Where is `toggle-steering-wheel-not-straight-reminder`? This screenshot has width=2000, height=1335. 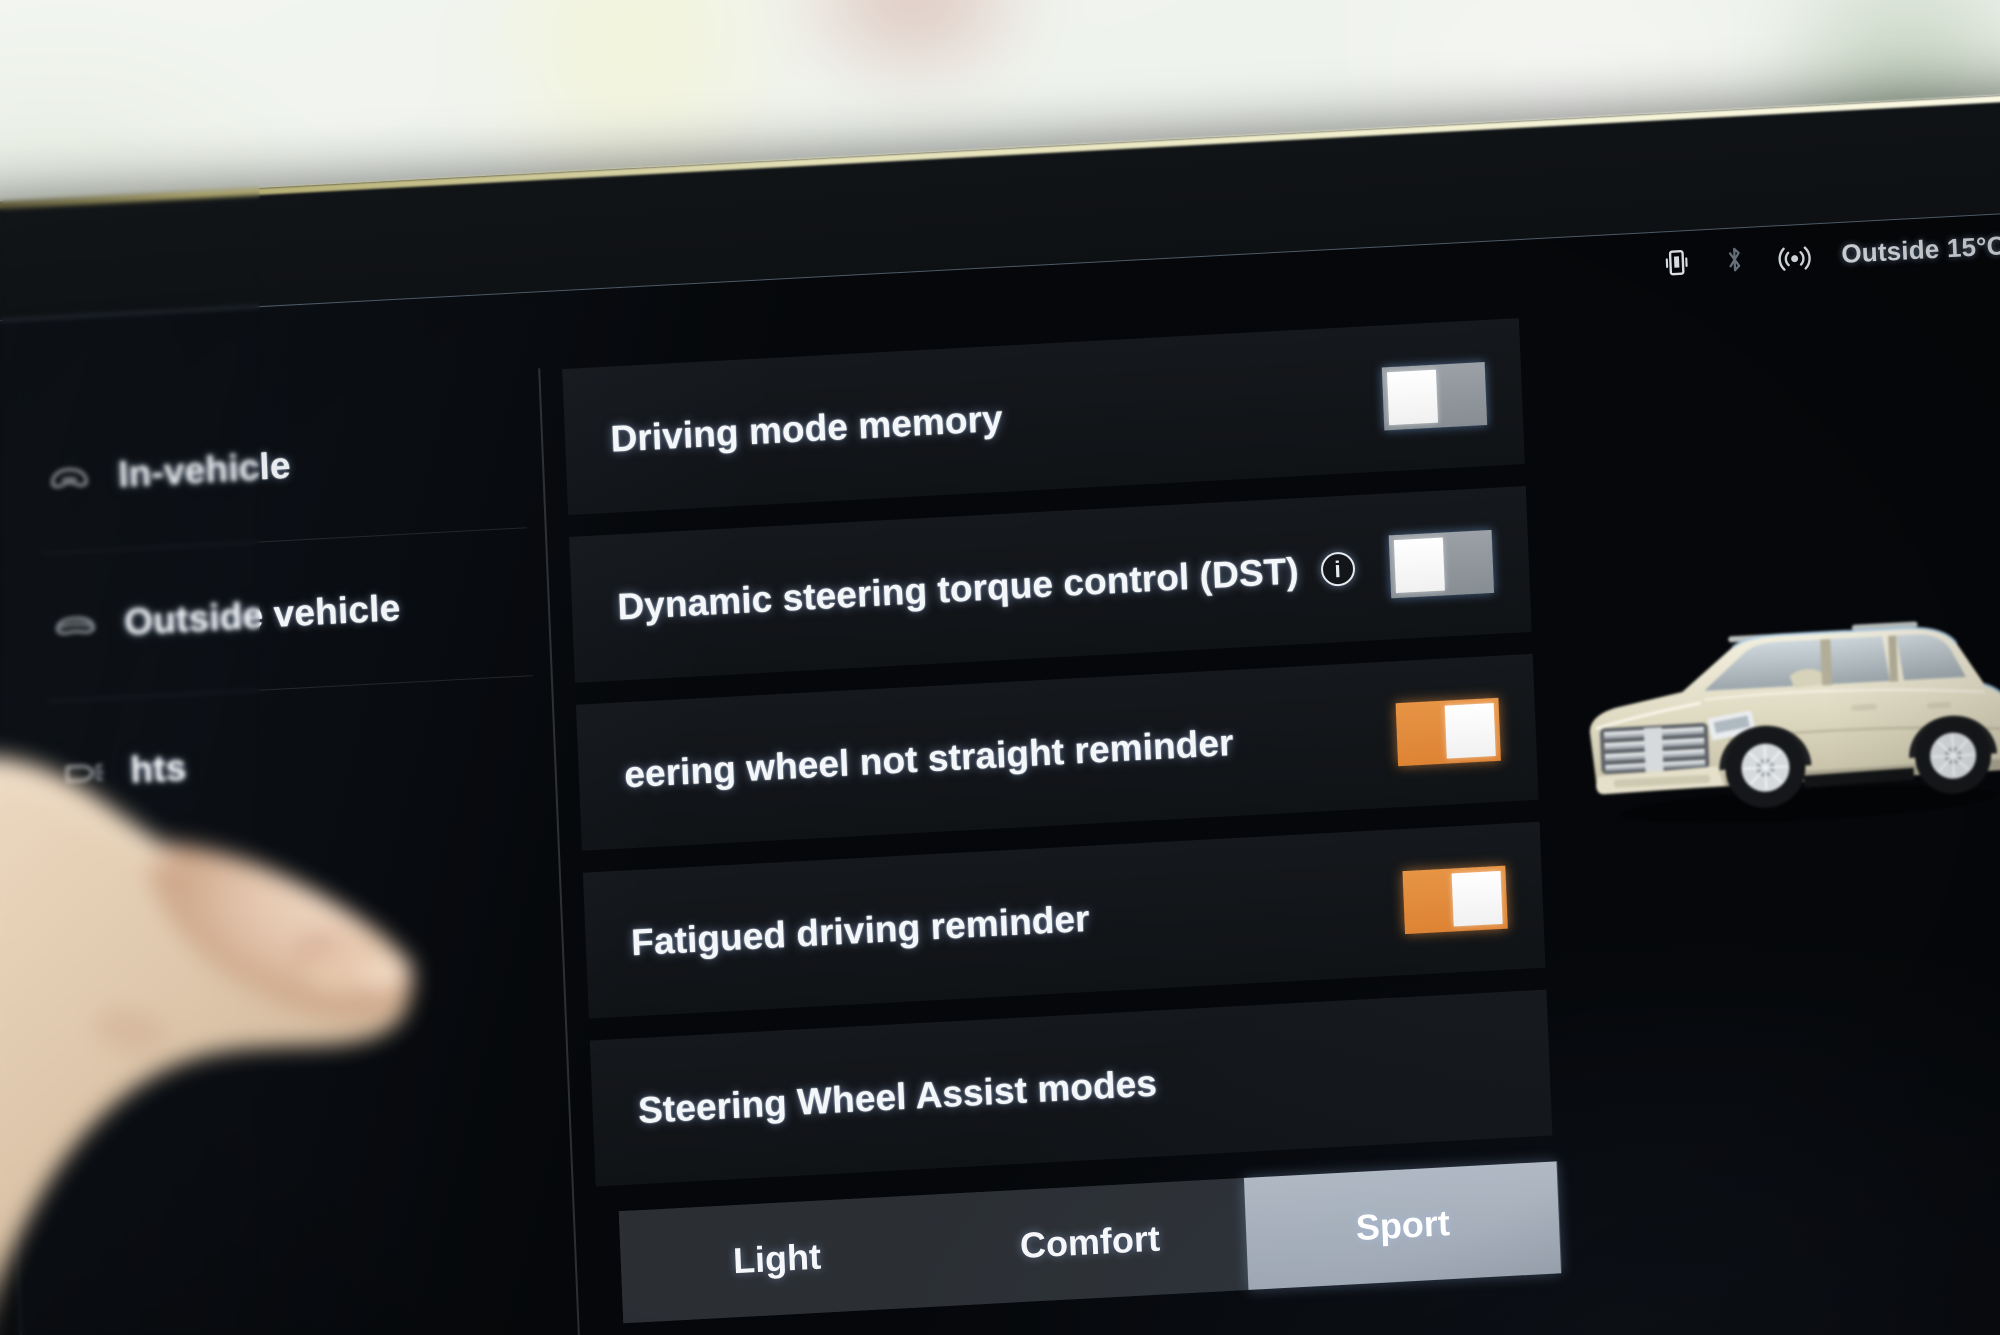 toggle-steering-wheel-not-straight-reminder is located at coordinates (1448, 731).